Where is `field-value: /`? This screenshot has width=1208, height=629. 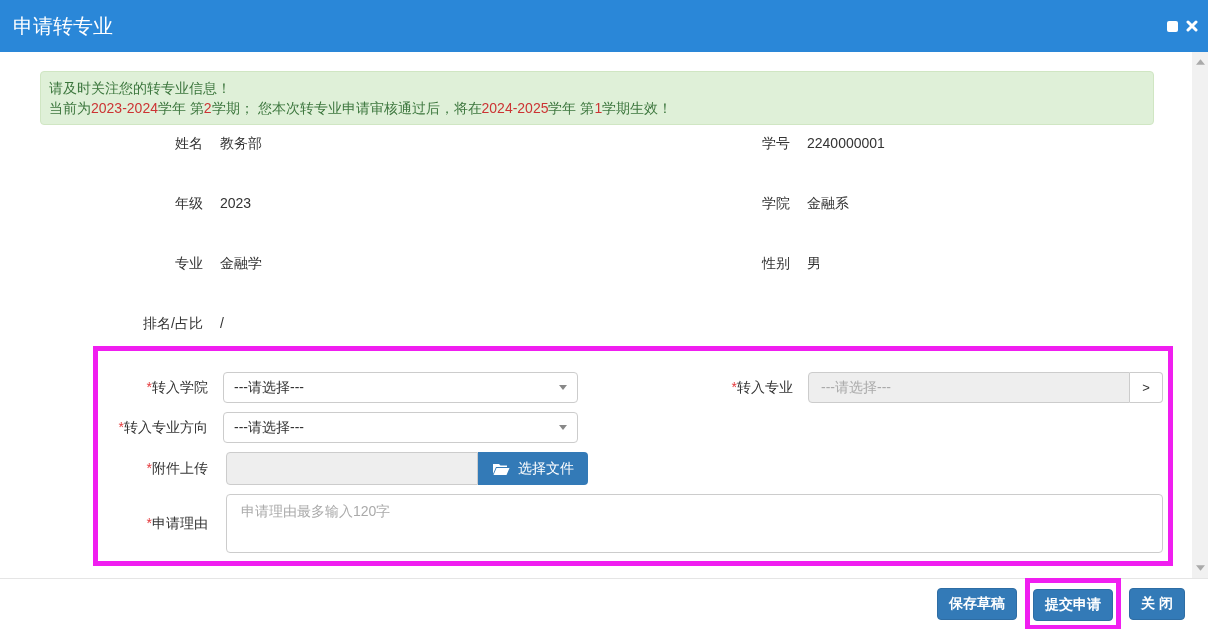
field-value: / is located at coordinates (222, 323).